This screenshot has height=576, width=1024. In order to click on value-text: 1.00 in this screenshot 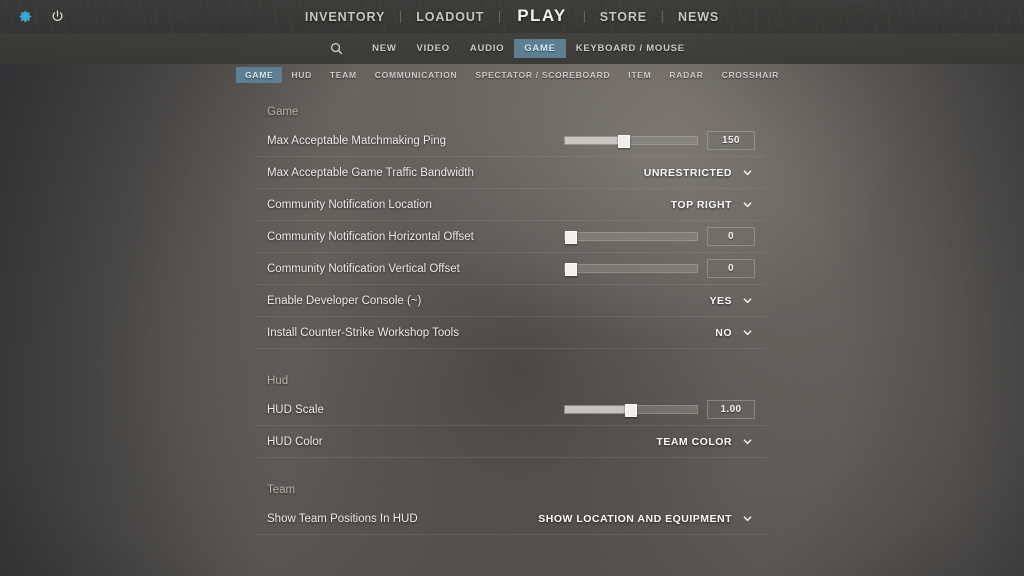, I will do `click(731, 409)`.